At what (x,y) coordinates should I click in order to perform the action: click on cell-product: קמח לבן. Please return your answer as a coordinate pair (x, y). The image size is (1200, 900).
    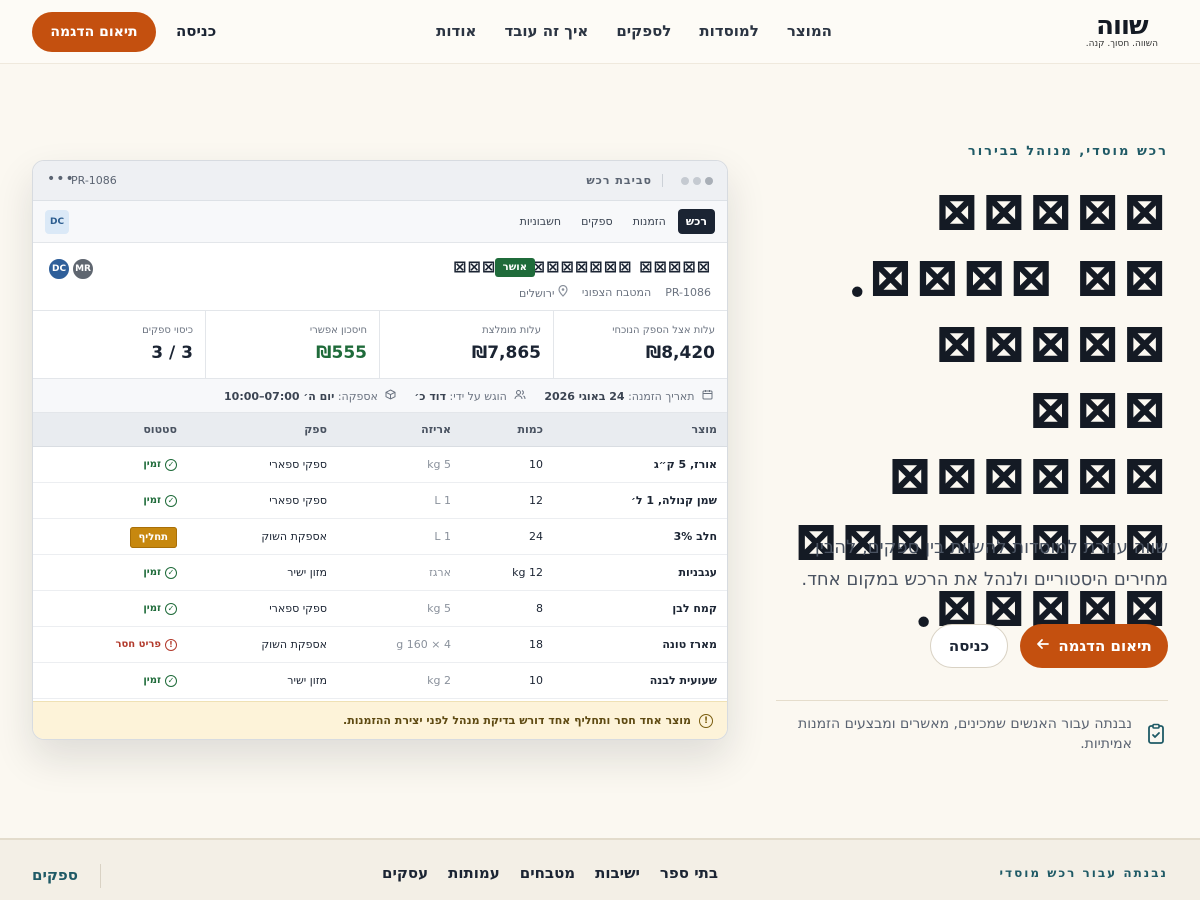
    Looking at the image, I should click on (640, 608).